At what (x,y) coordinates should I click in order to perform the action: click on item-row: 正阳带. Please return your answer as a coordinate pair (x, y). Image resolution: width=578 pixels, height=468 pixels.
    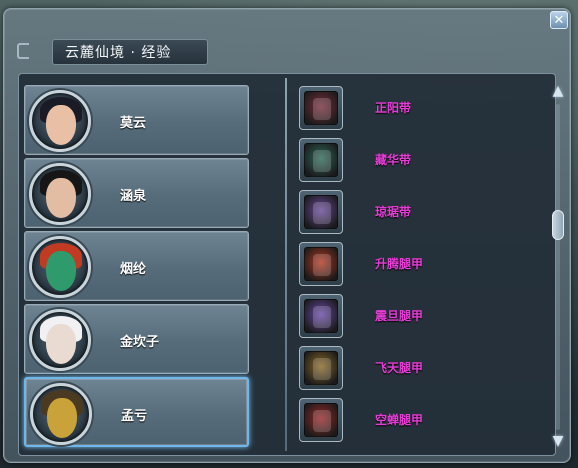
    Looking at the image, I should click on (404, 112).